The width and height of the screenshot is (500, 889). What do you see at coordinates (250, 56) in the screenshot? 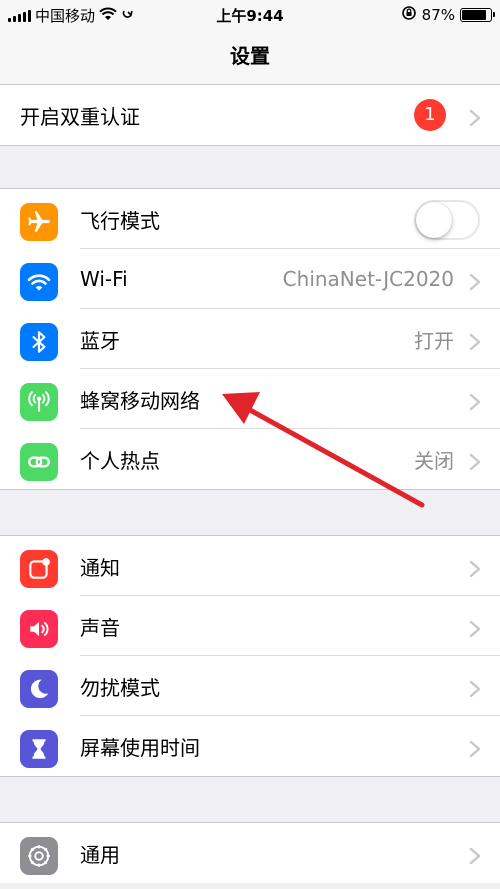
I see `page-title: 设置` at bounding box center [250, 56].